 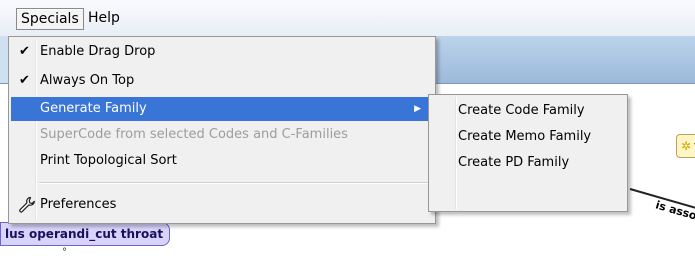 I want to click on menu-item-print-topological-sort: Print Topological Sort, so click(x=221, y=161).